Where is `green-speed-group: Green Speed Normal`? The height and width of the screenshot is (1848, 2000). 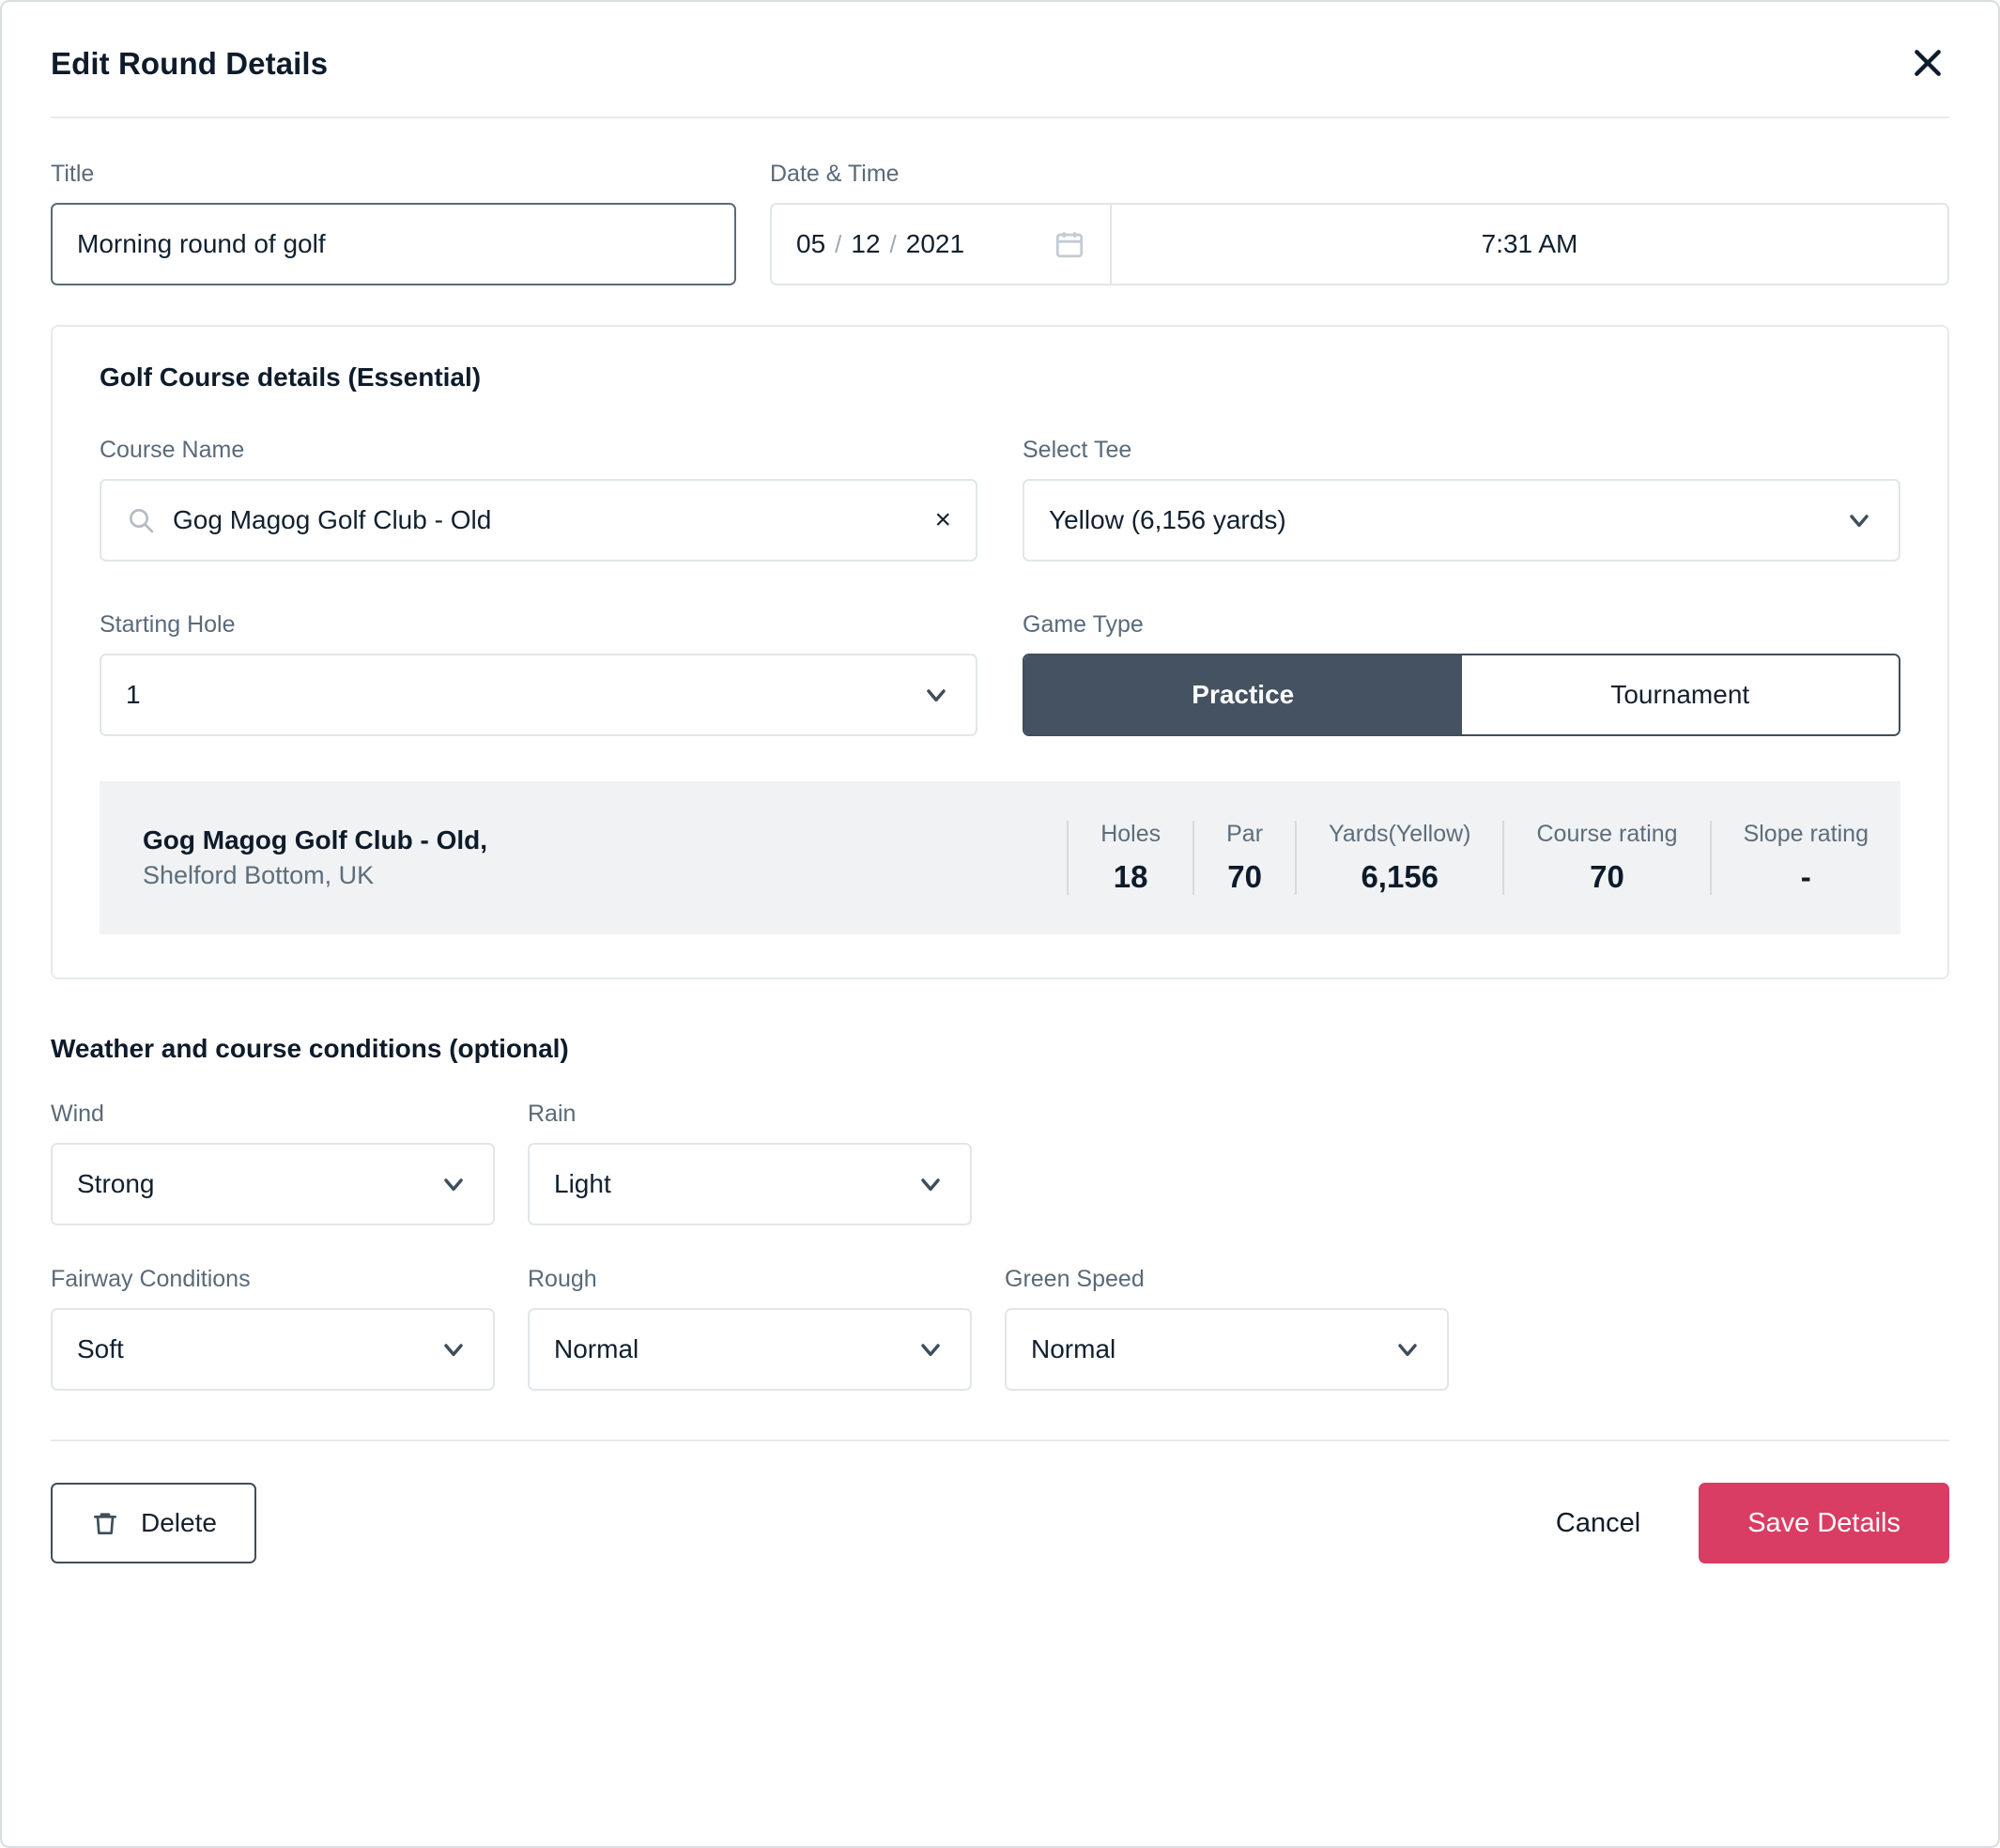
green-speed-group: Green Speed Normal is located at coordinates (1227, 1328).